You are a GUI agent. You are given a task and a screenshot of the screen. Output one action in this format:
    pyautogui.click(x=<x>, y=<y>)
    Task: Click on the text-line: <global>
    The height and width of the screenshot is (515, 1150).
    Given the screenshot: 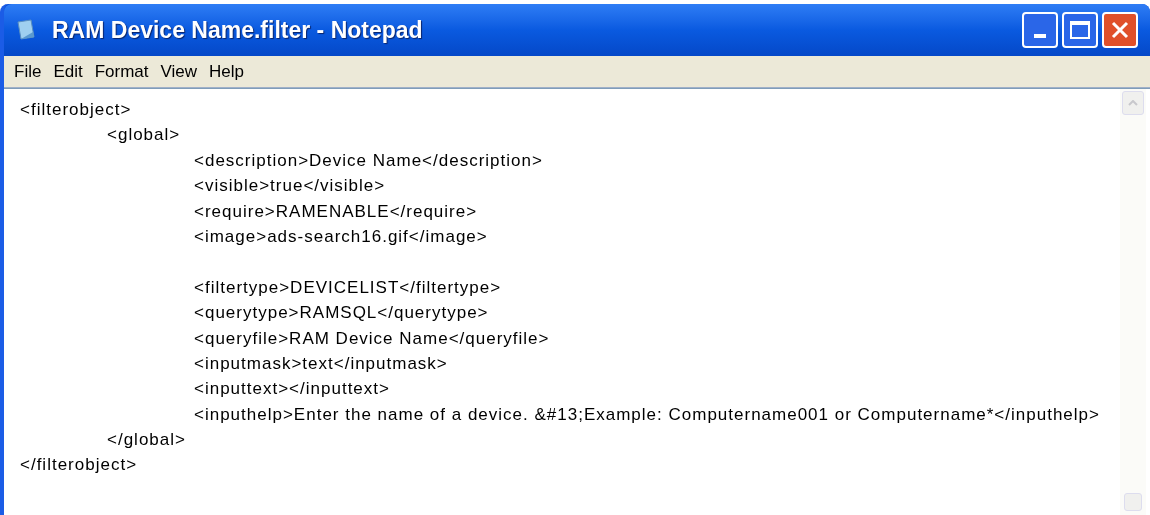 What is the action you would take?
    pyautogui.click(x=144, y=135)
    